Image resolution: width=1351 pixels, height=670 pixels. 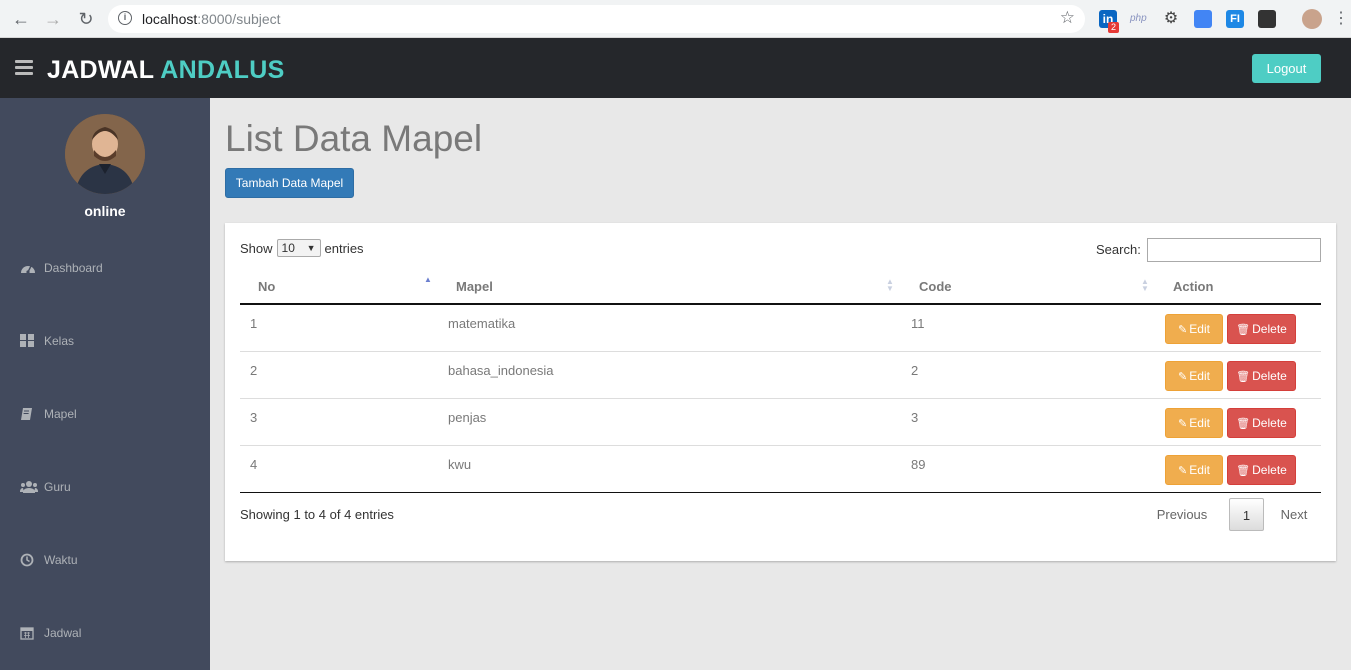 I want to click on table-row: 4 kwu 89 ✎ Edit 🗑 Delete, so click(x=780, y=469).